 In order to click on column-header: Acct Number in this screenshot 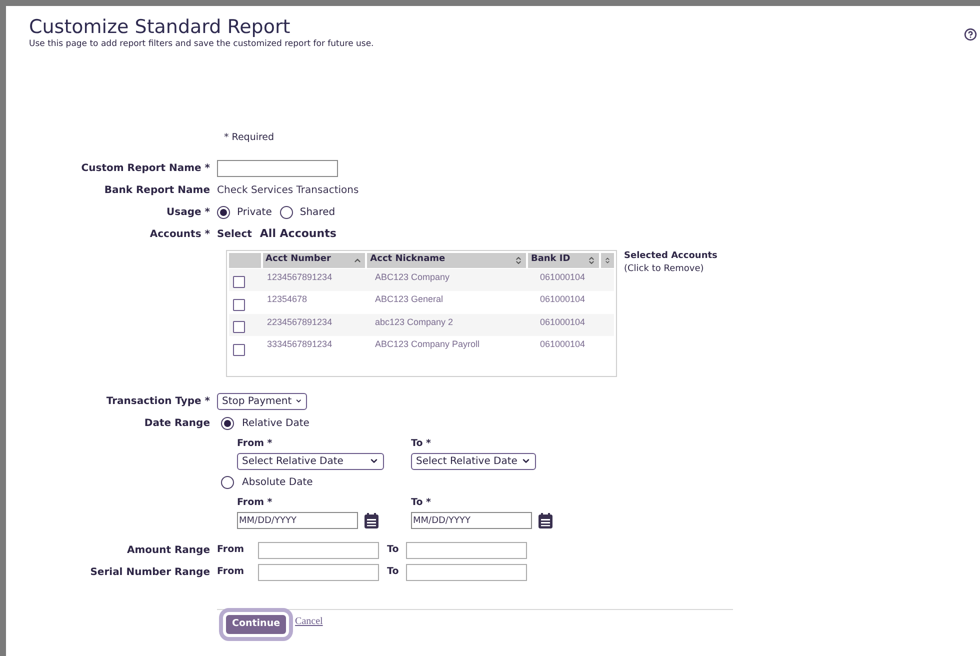, I will do `click(314, 260)`.